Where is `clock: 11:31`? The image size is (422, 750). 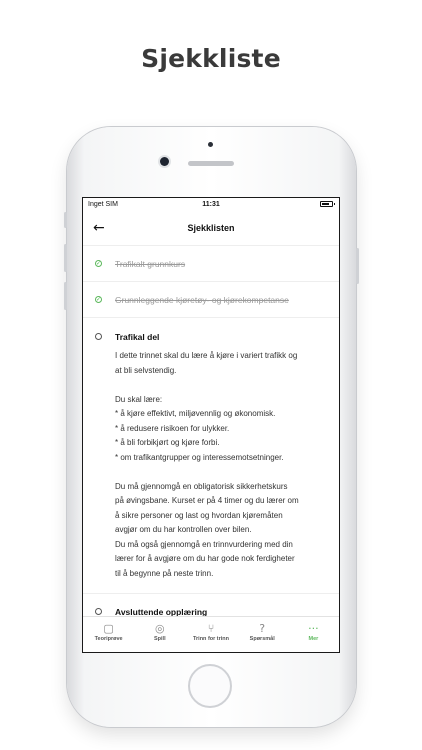 clock: 11:31 is located at coordinates (211, 204).